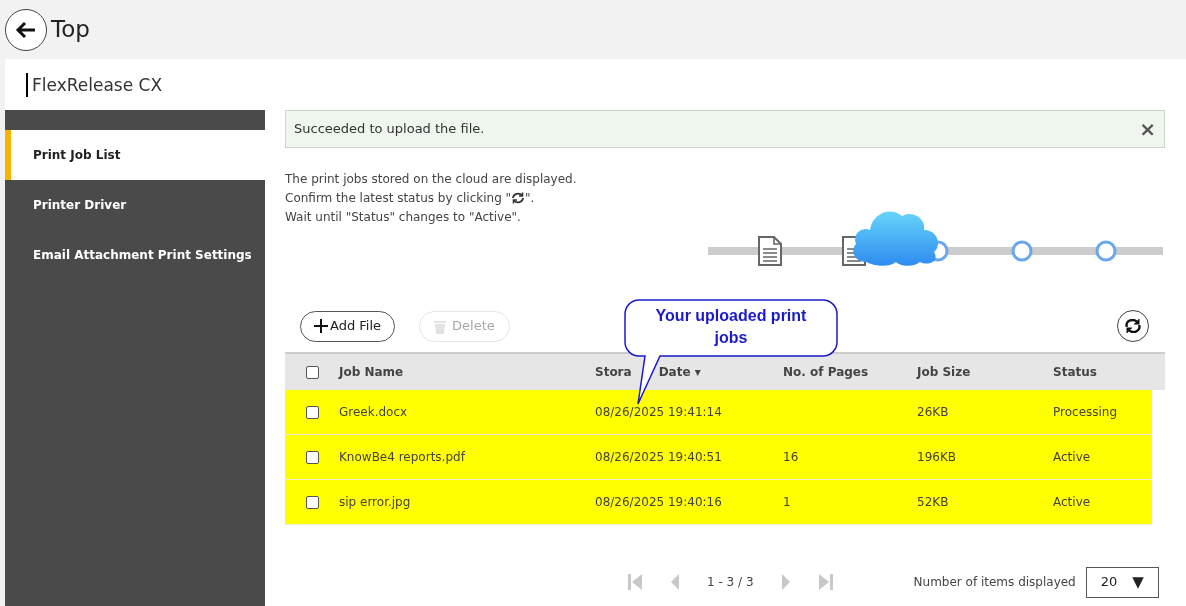  Describe the element at coordinates (658, 502) in the screenshot. I see `table-cell: 08/26/2025 19:40:16` at that location.